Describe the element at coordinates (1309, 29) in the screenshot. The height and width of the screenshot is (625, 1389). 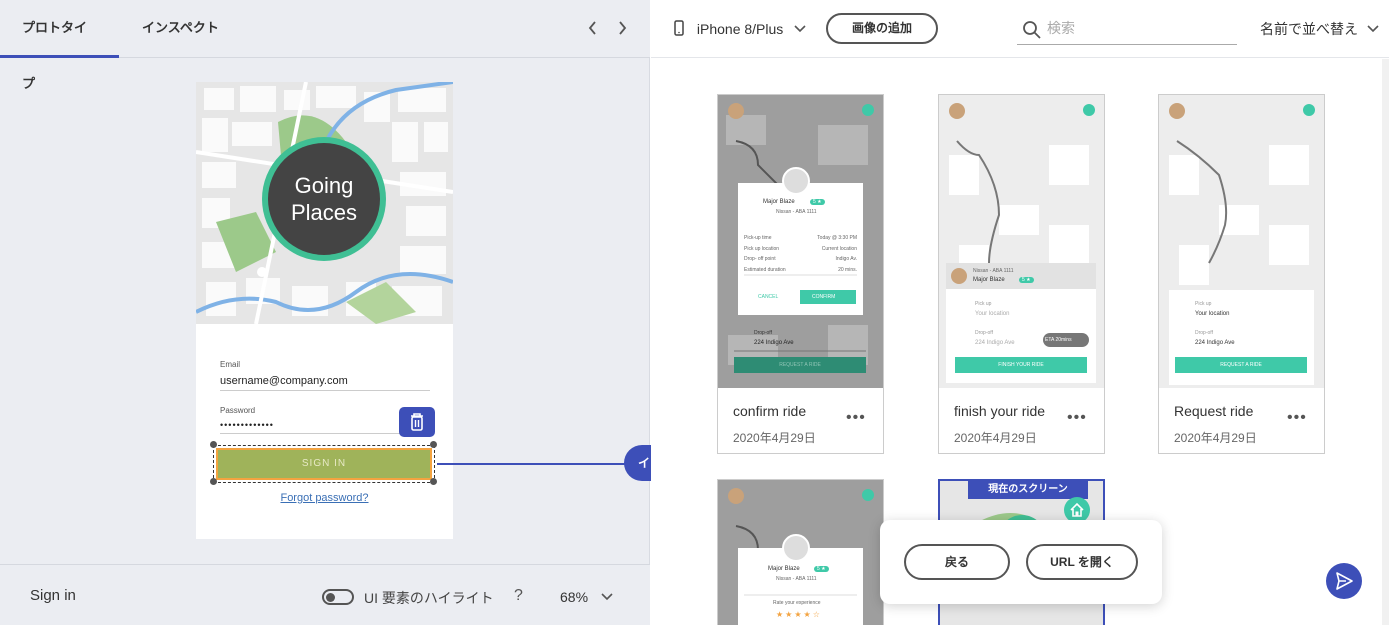
I see `sort-label: 名前で並べ替え` at that location.